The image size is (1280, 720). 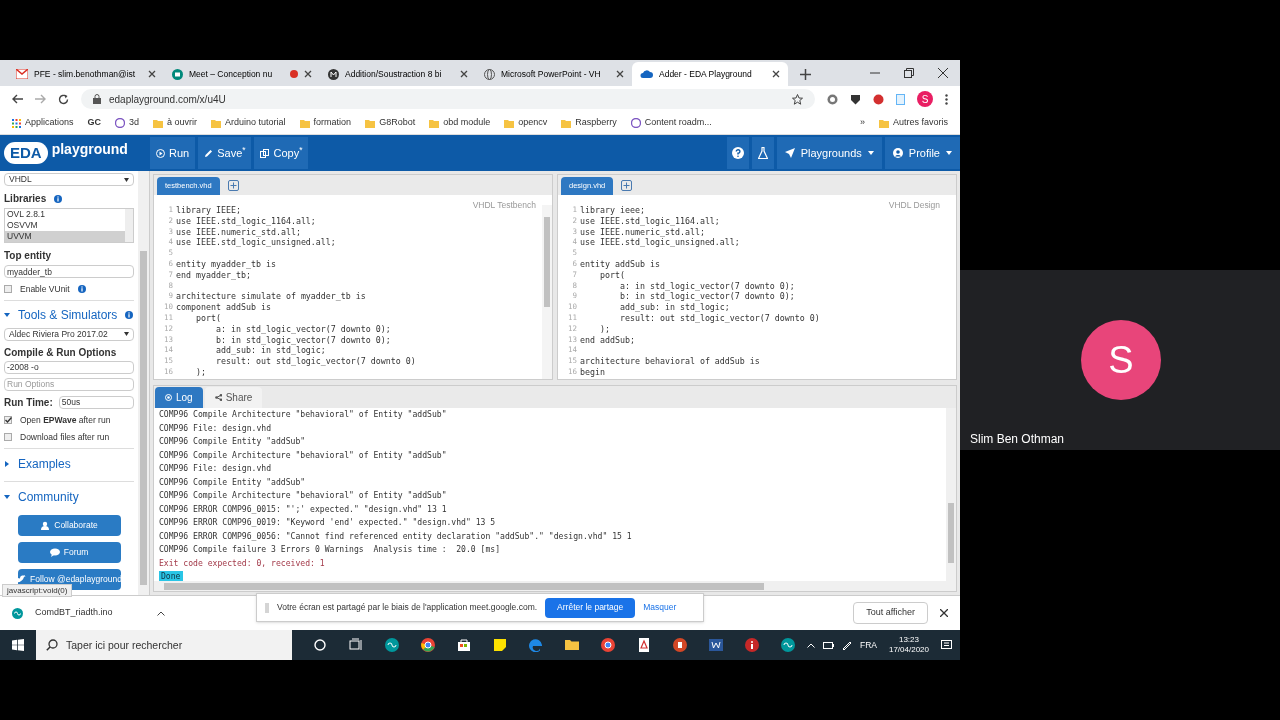 What do you see at coordinates (127, 123) in the screenshot?
I see `bookmark: 3d` at bounding box center [127, 123].